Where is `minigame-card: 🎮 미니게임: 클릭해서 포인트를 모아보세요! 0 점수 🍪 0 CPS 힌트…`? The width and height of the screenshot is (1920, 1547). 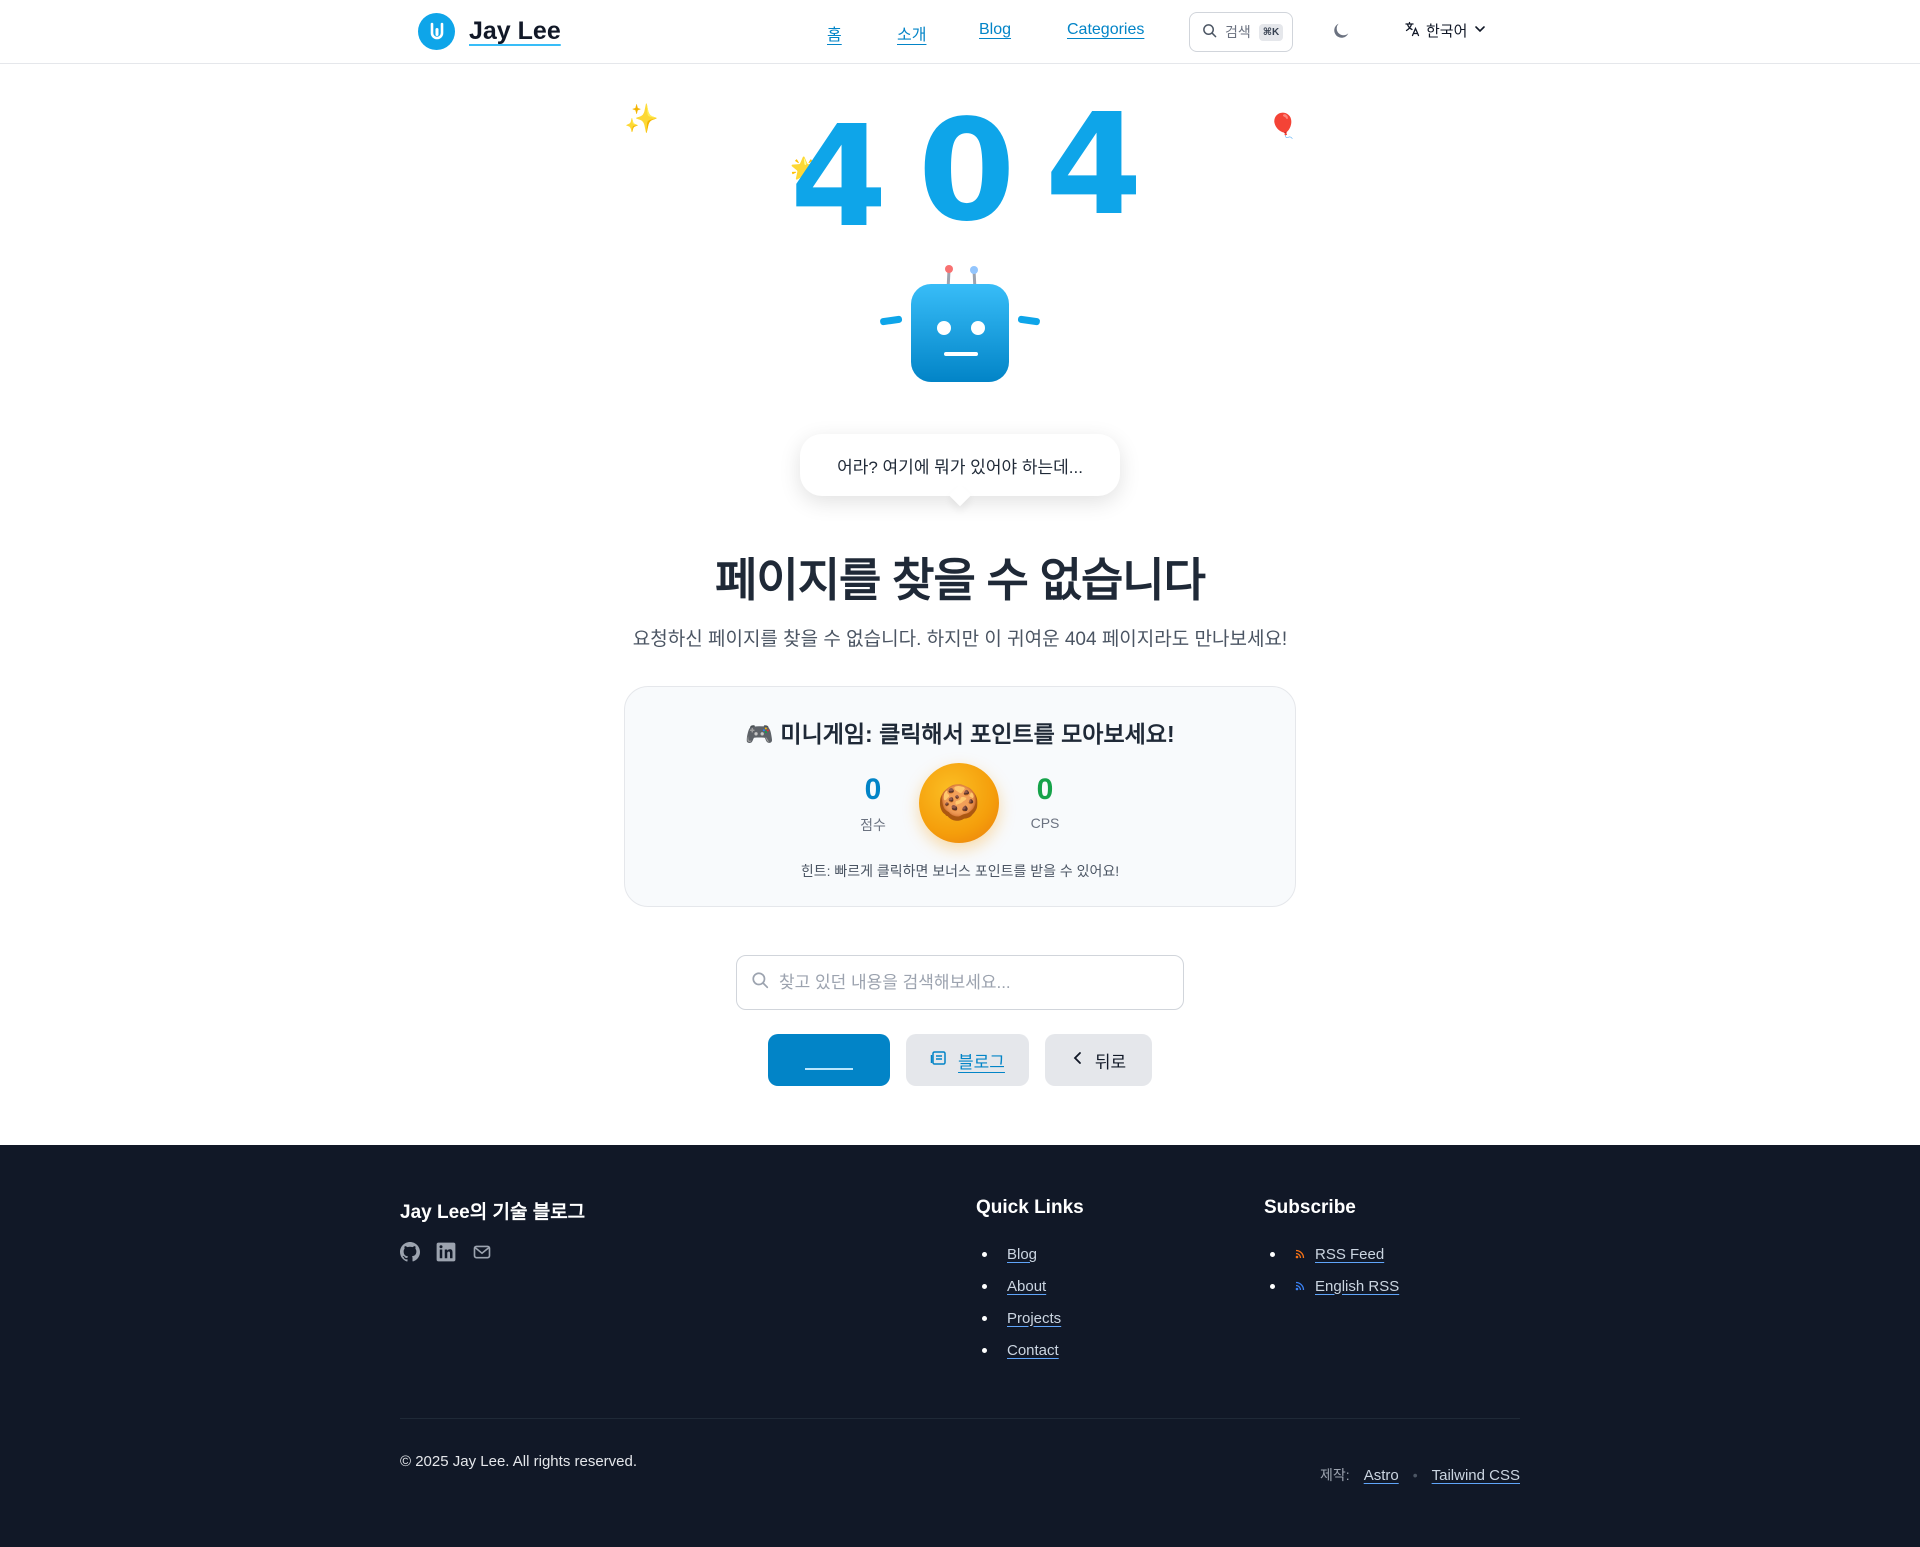
minigame-card: 🎮 미니게임: 클릭해서 포인트를 모아보세요! 0 점수 🍪 0 CPS 힌트… is located at coordinates (960, 796).